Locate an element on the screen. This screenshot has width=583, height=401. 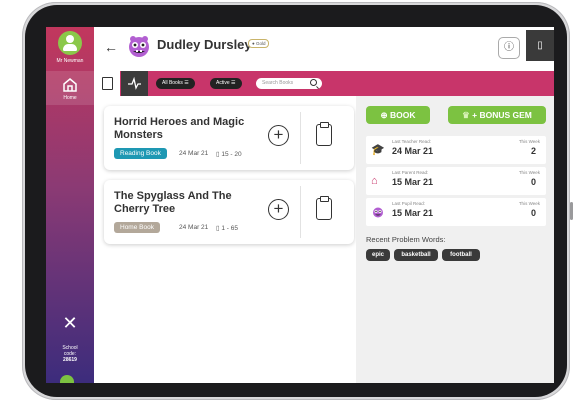
info-icon: ⓘ is located at coordinates (509, 47).